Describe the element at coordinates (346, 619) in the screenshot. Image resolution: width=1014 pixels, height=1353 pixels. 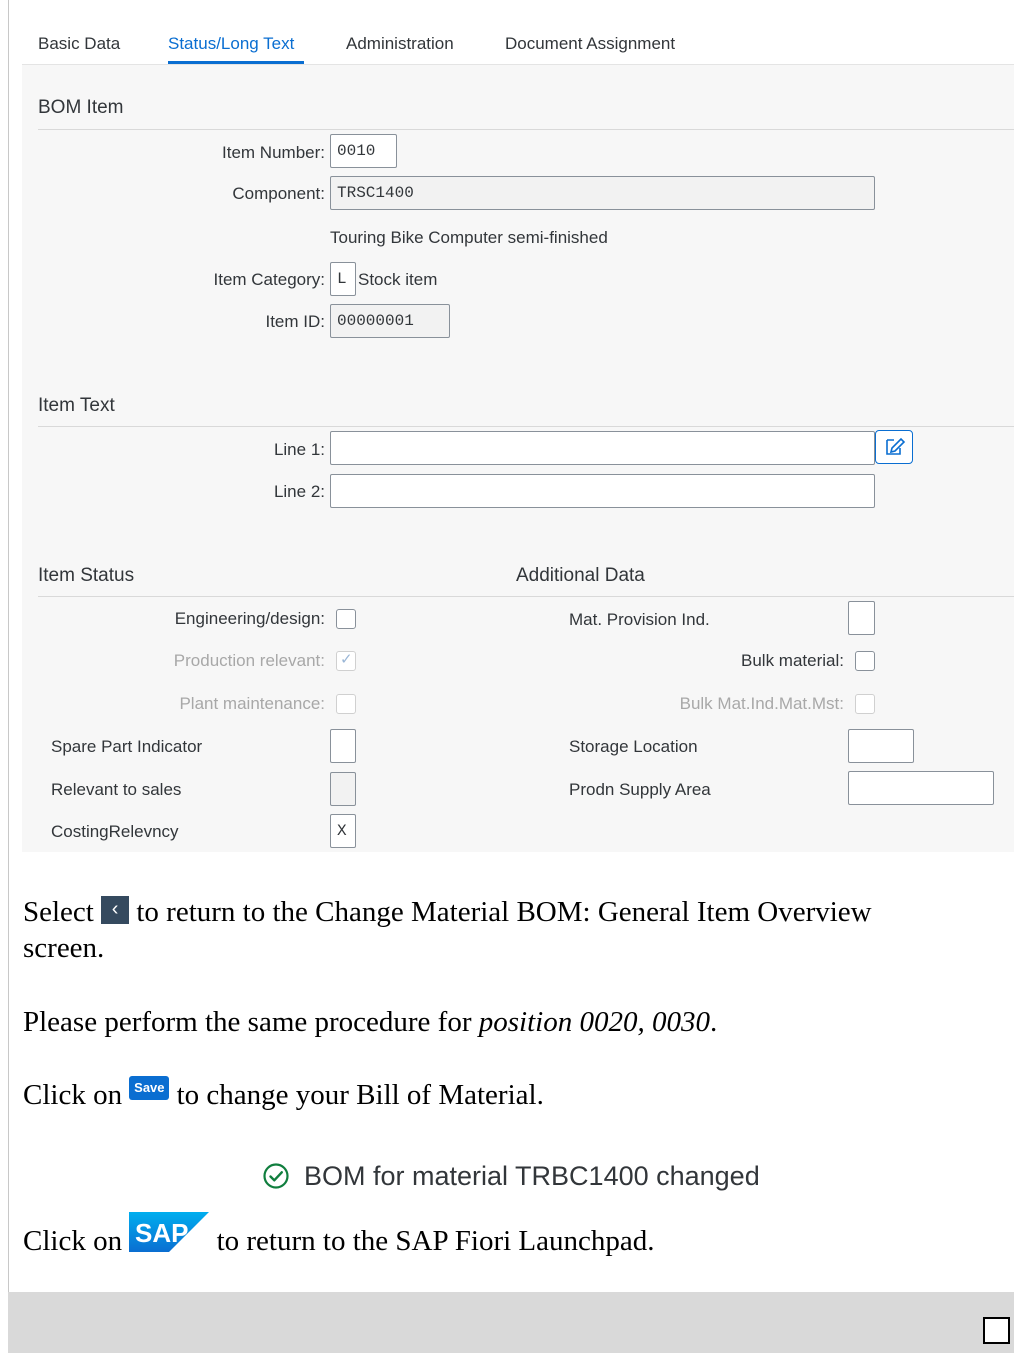
I see `engineering-design-checkbox` at that location.